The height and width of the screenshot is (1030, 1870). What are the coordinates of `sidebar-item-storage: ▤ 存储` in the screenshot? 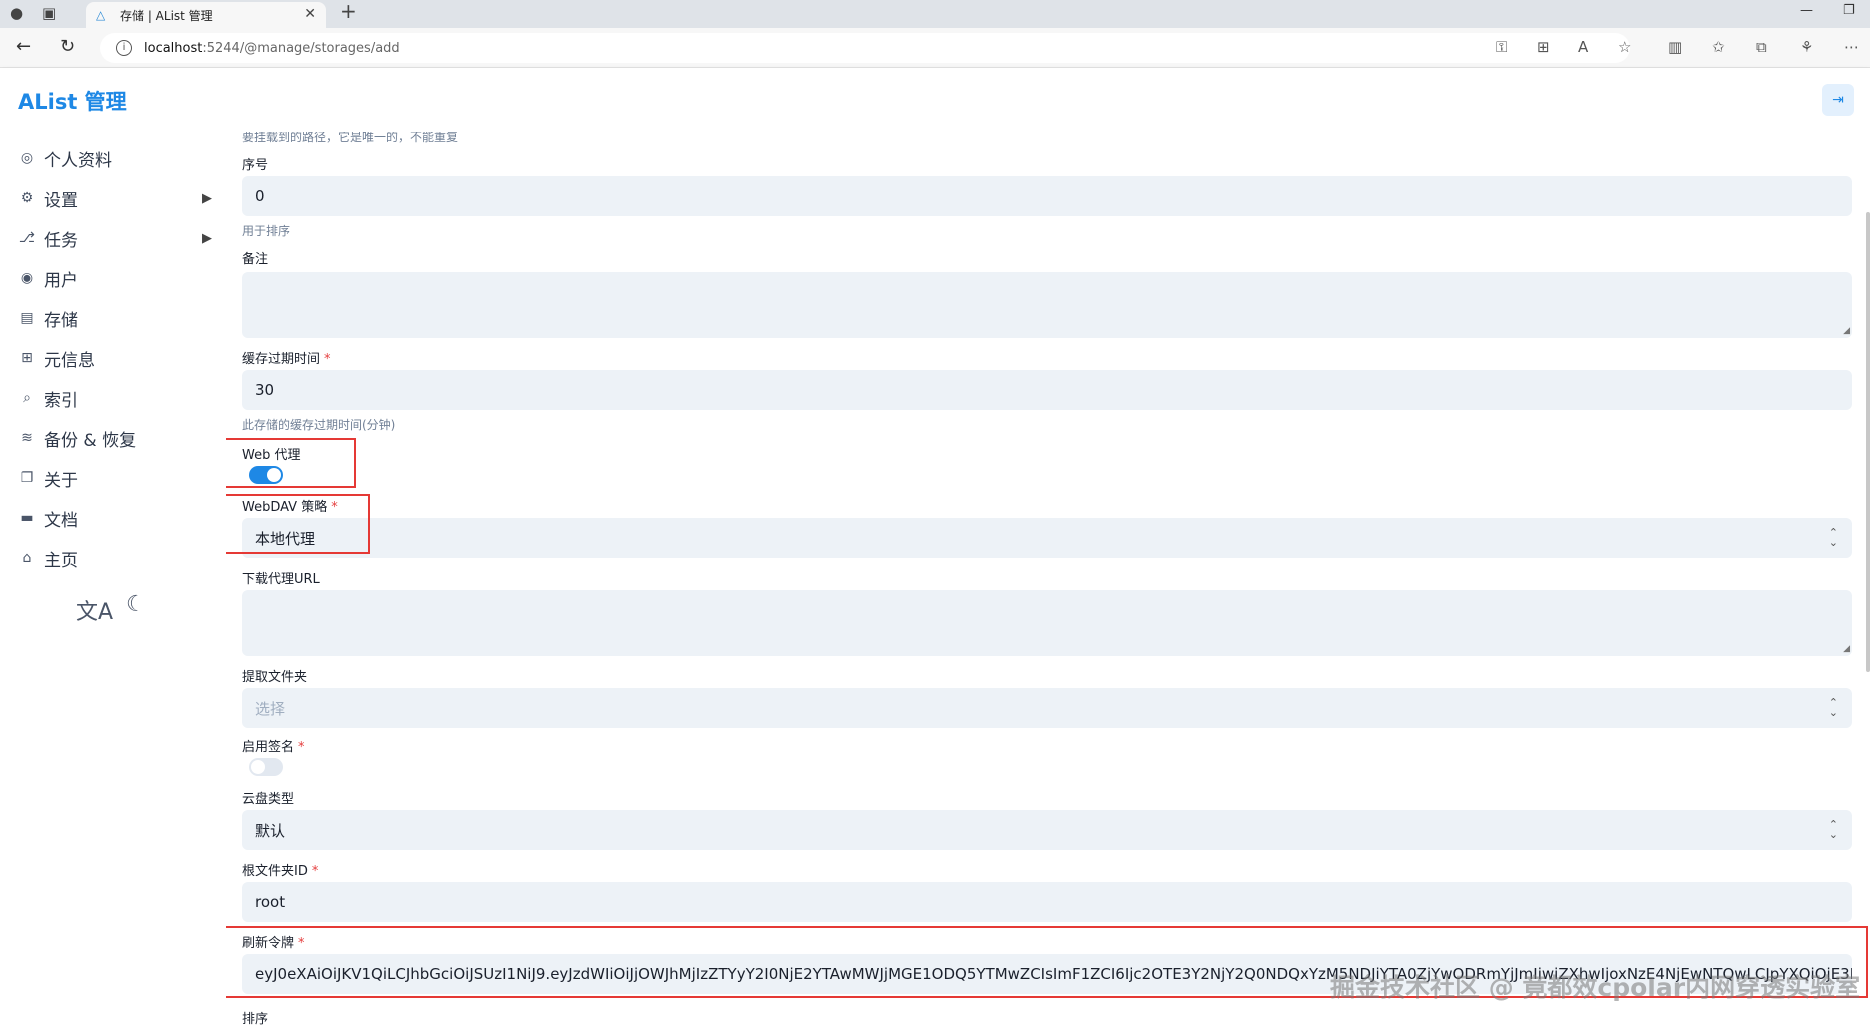 It's located at (115, 318).